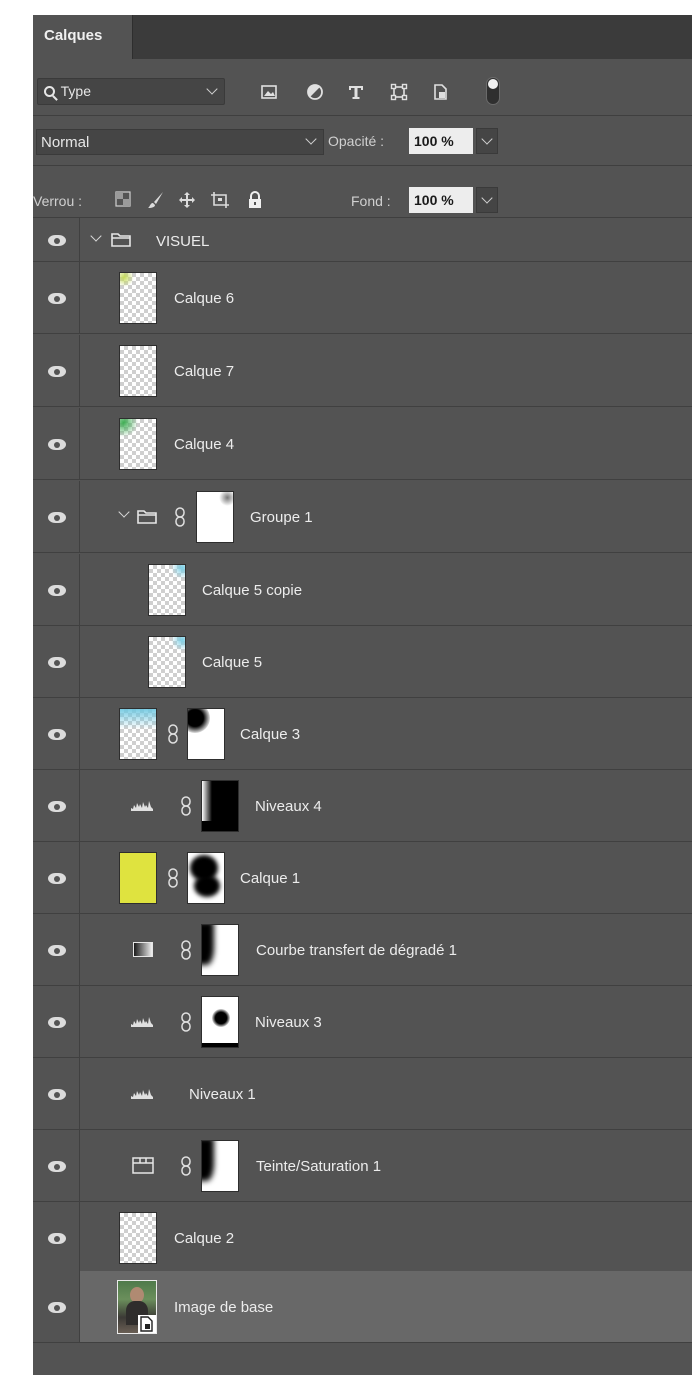 The width and height of the screenshot is (692, 1375). Describe the element at coordinates (493, 91) in the screenshot. I see `filter-toggle-switch` at that location.